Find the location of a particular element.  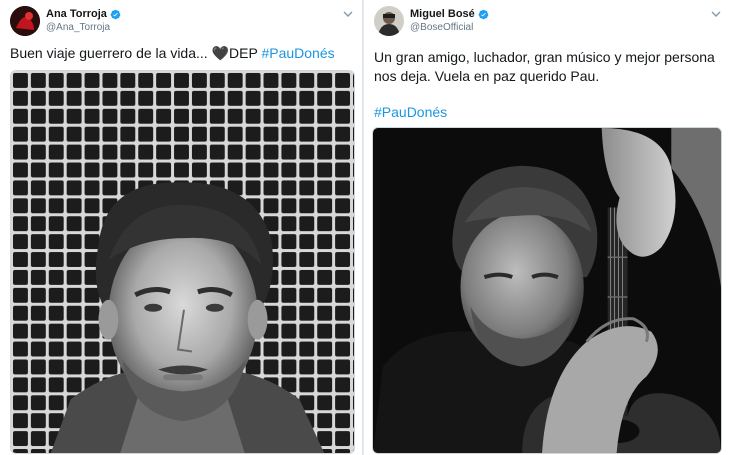

display-name: Miguel Bosé is located at coordinates (442, 14).